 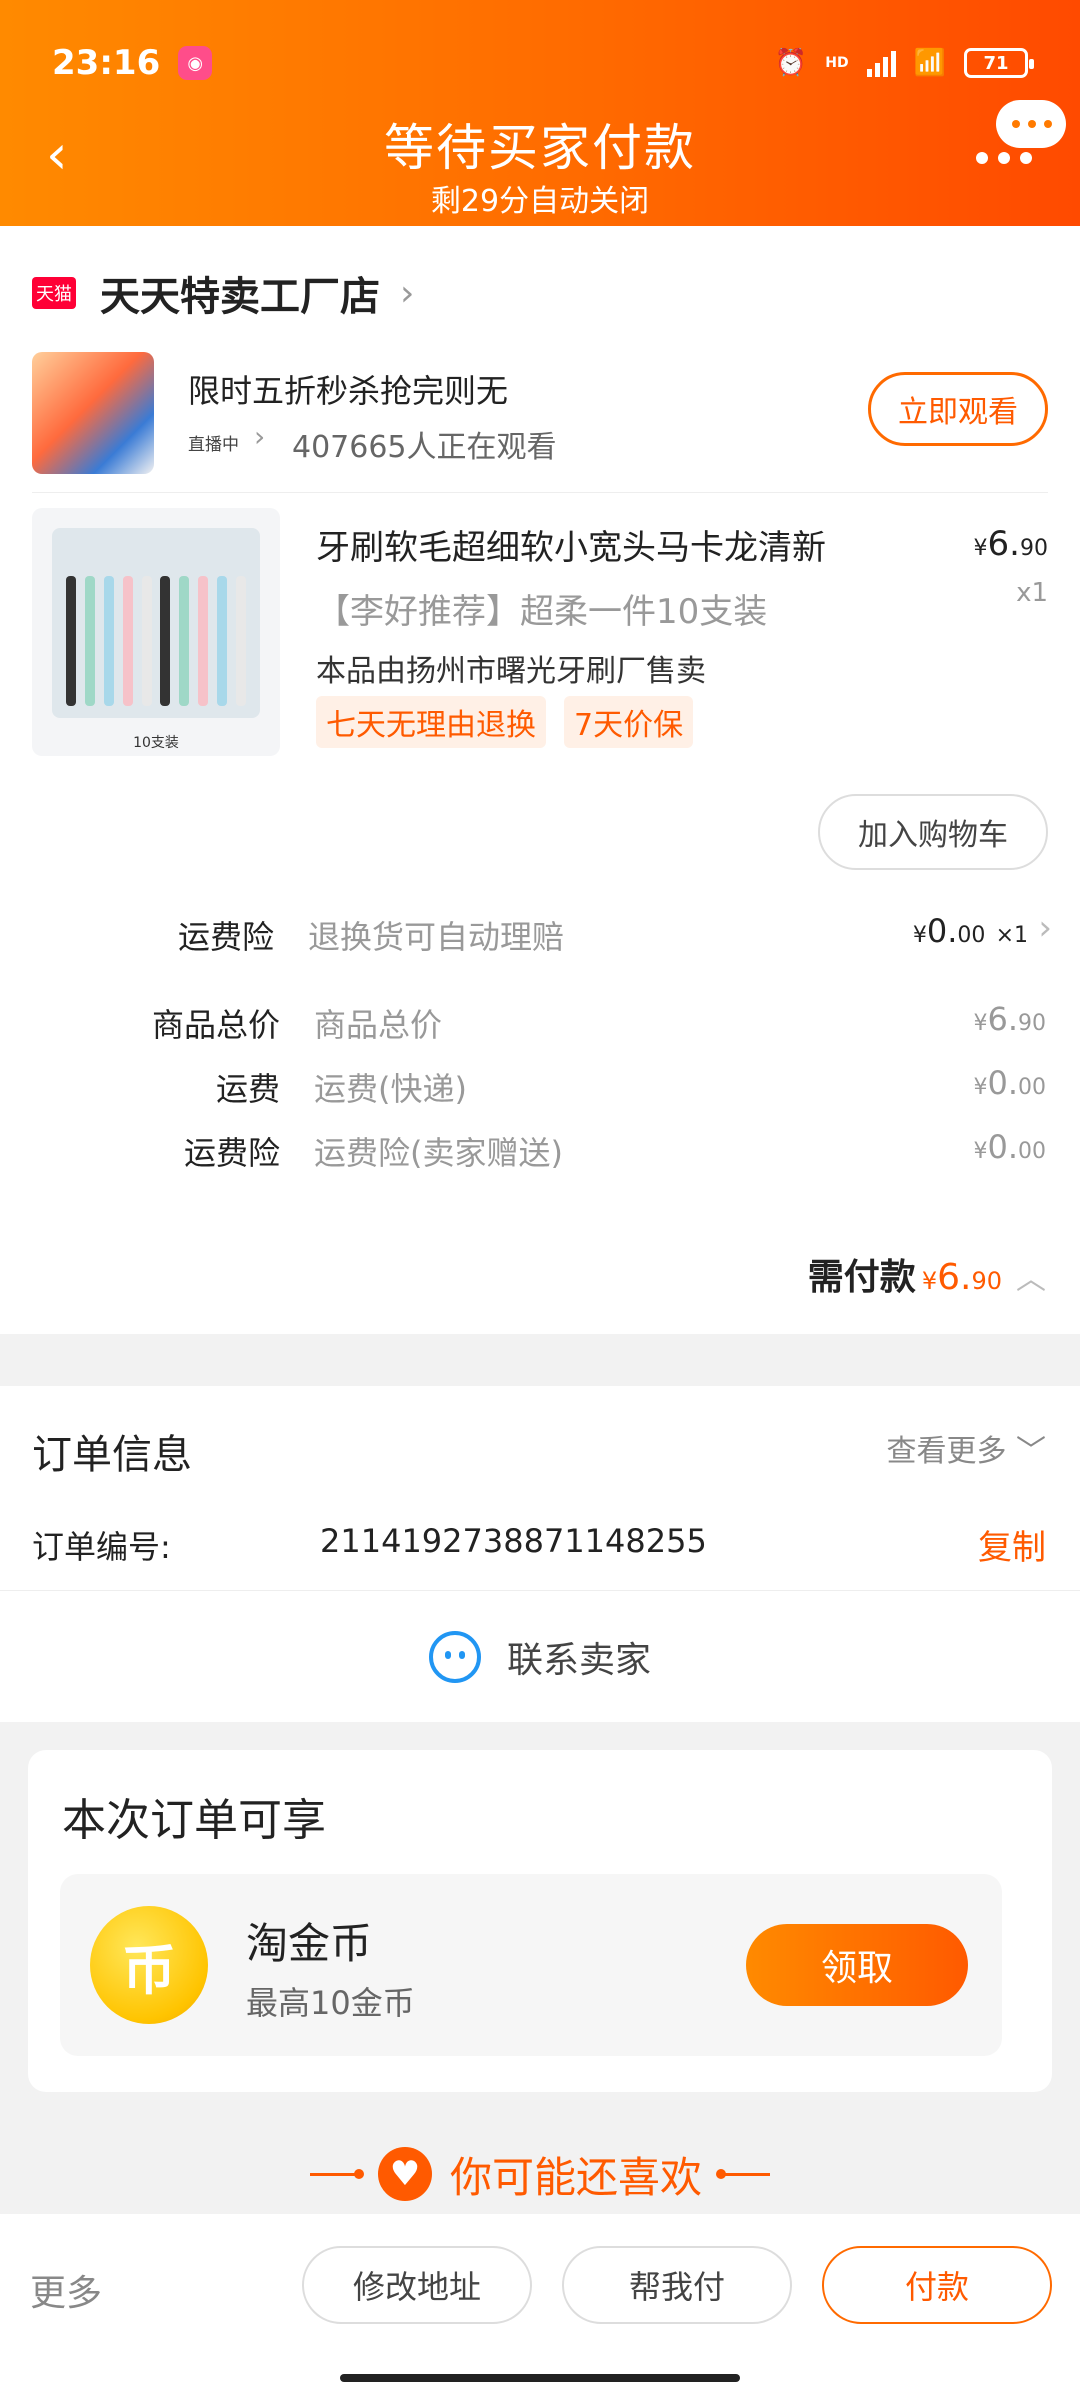 What do you see at coordinates (156, 623) in the screenshot?
I see `toothbrush-pack-image` at bounding box center [156, 623].